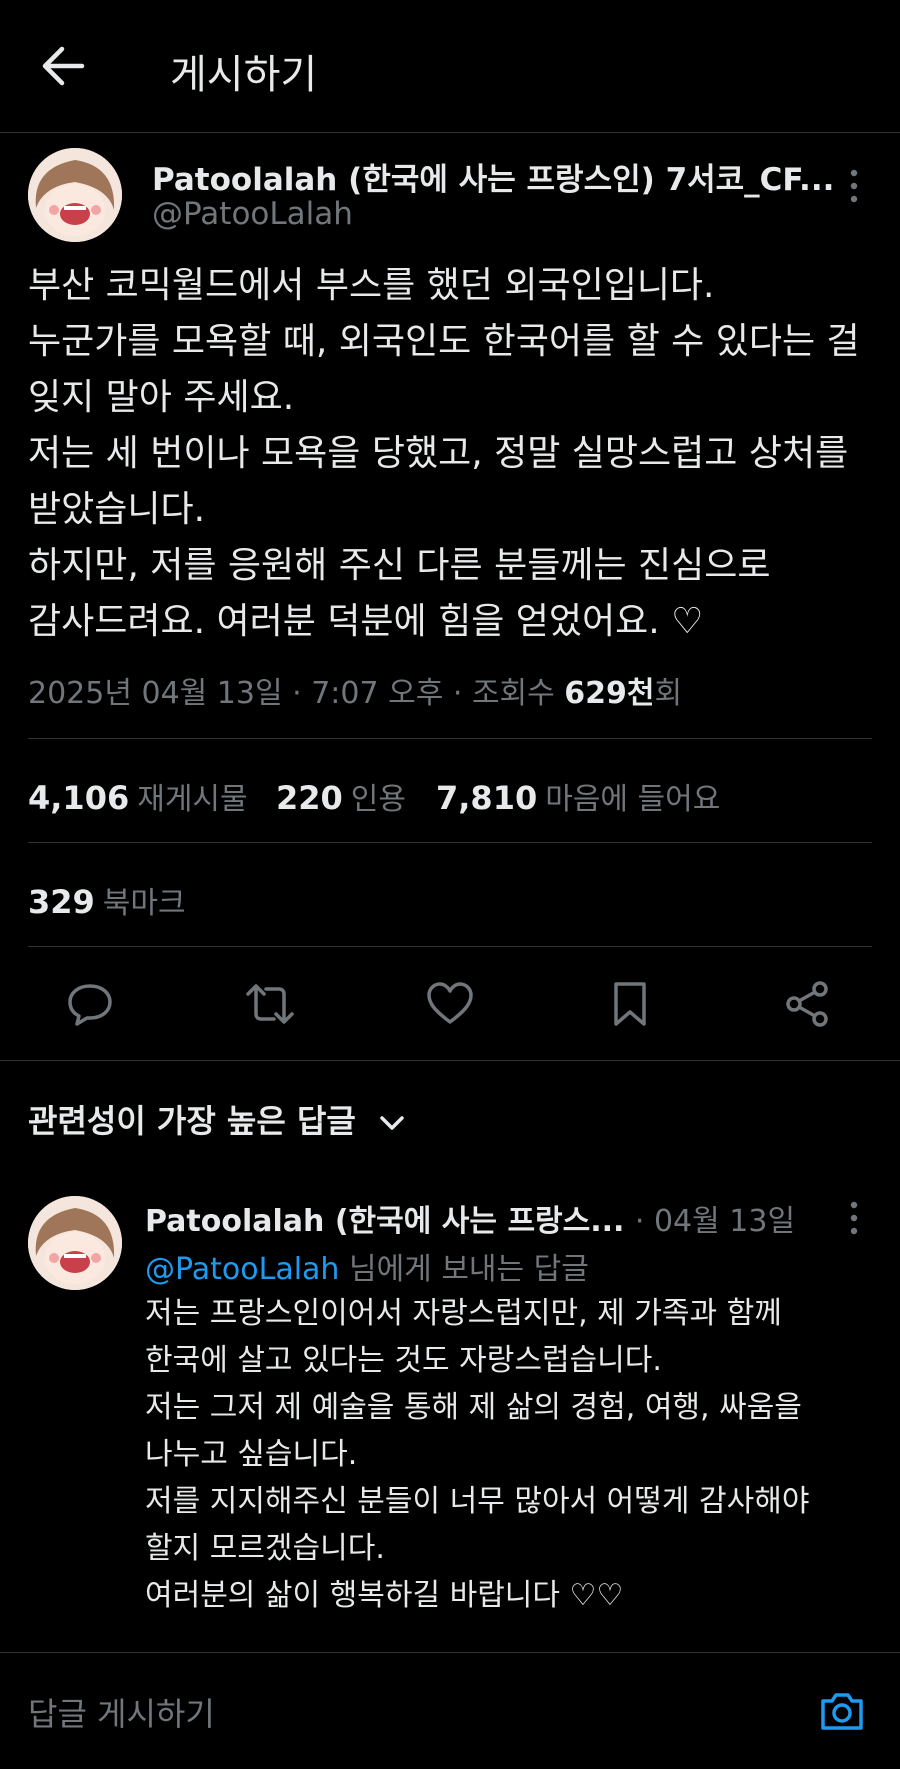 This screenshot has width=900, height=1769. Describe the element at coordinates (450, 1710) in the screenshot. I see `reply-composer: 답글 게시하기` at that location.